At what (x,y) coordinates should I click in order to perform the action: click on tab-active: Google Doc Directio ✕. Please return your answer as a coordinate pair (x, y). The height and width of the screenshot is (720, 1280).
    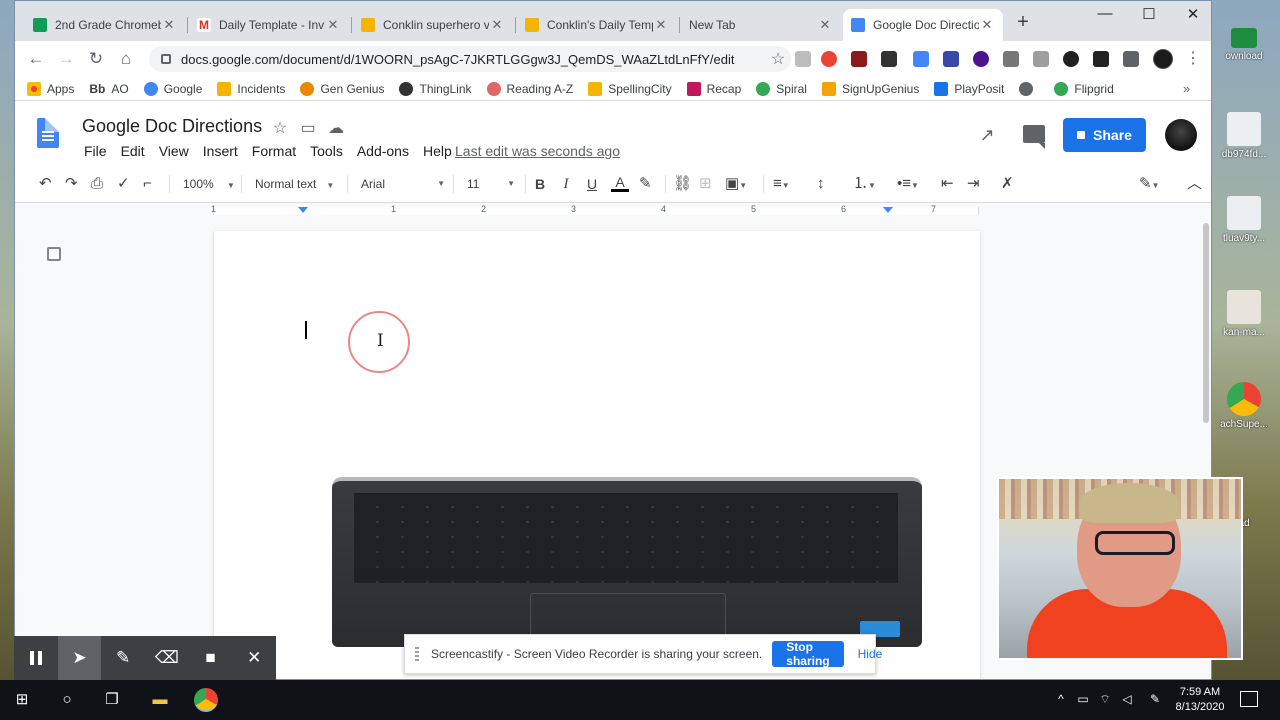
    Looking at the image, I should click on (923, 25).